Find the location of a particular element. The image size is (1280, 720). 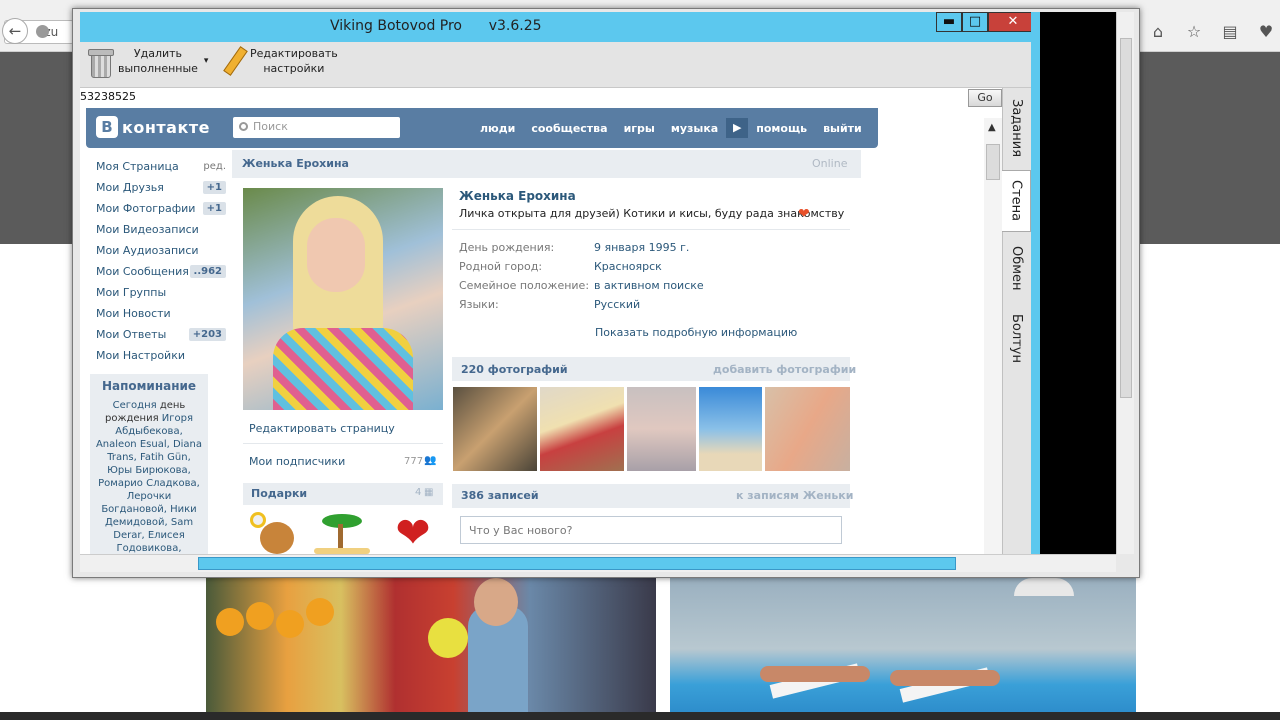

info-relationship: Семейное положение: в активном поиске is located at coordinates (581, 285).